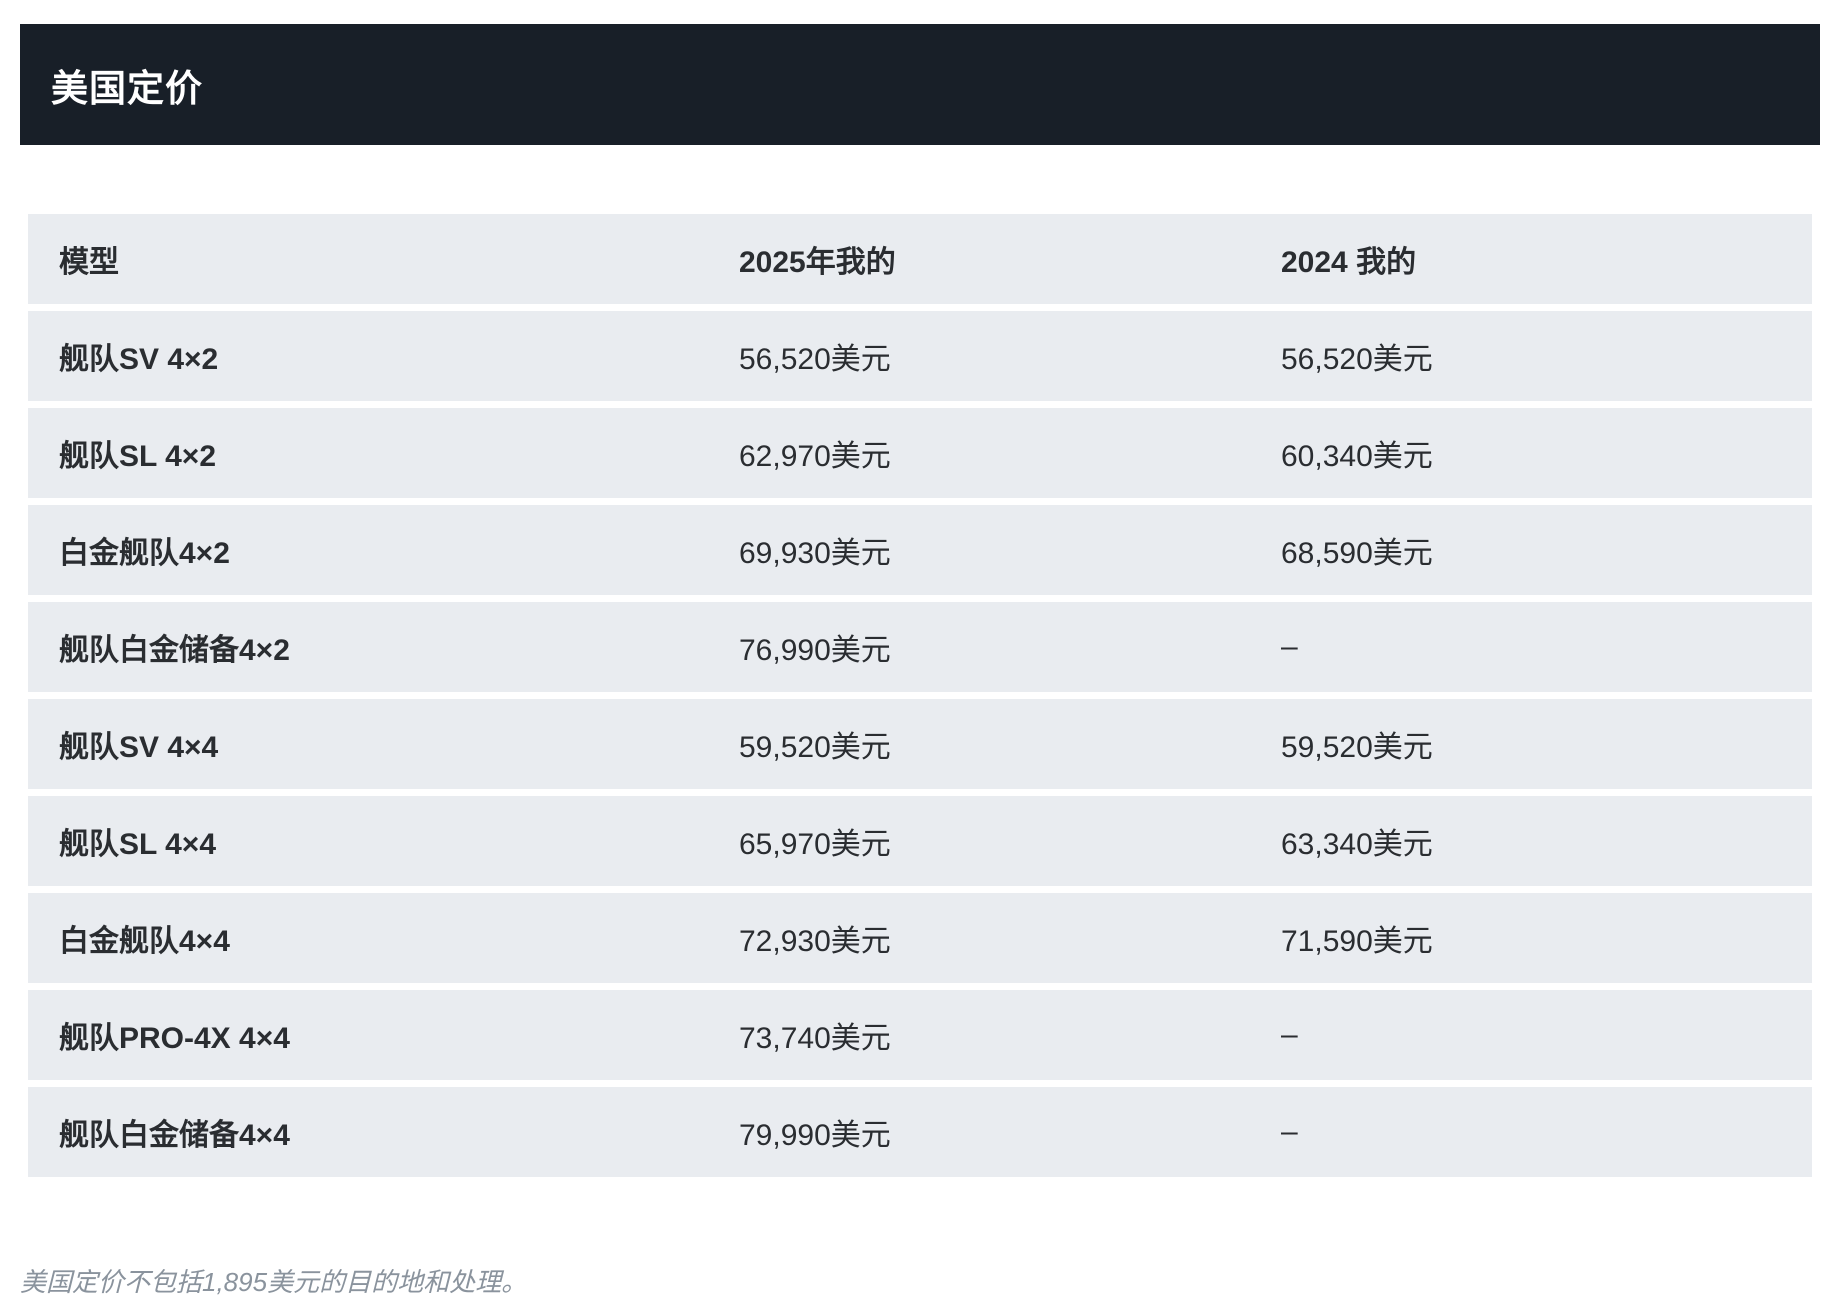  I want to click on table-row: 舰队白金储备4×4 79,990美元 –, so click(920, 1132).